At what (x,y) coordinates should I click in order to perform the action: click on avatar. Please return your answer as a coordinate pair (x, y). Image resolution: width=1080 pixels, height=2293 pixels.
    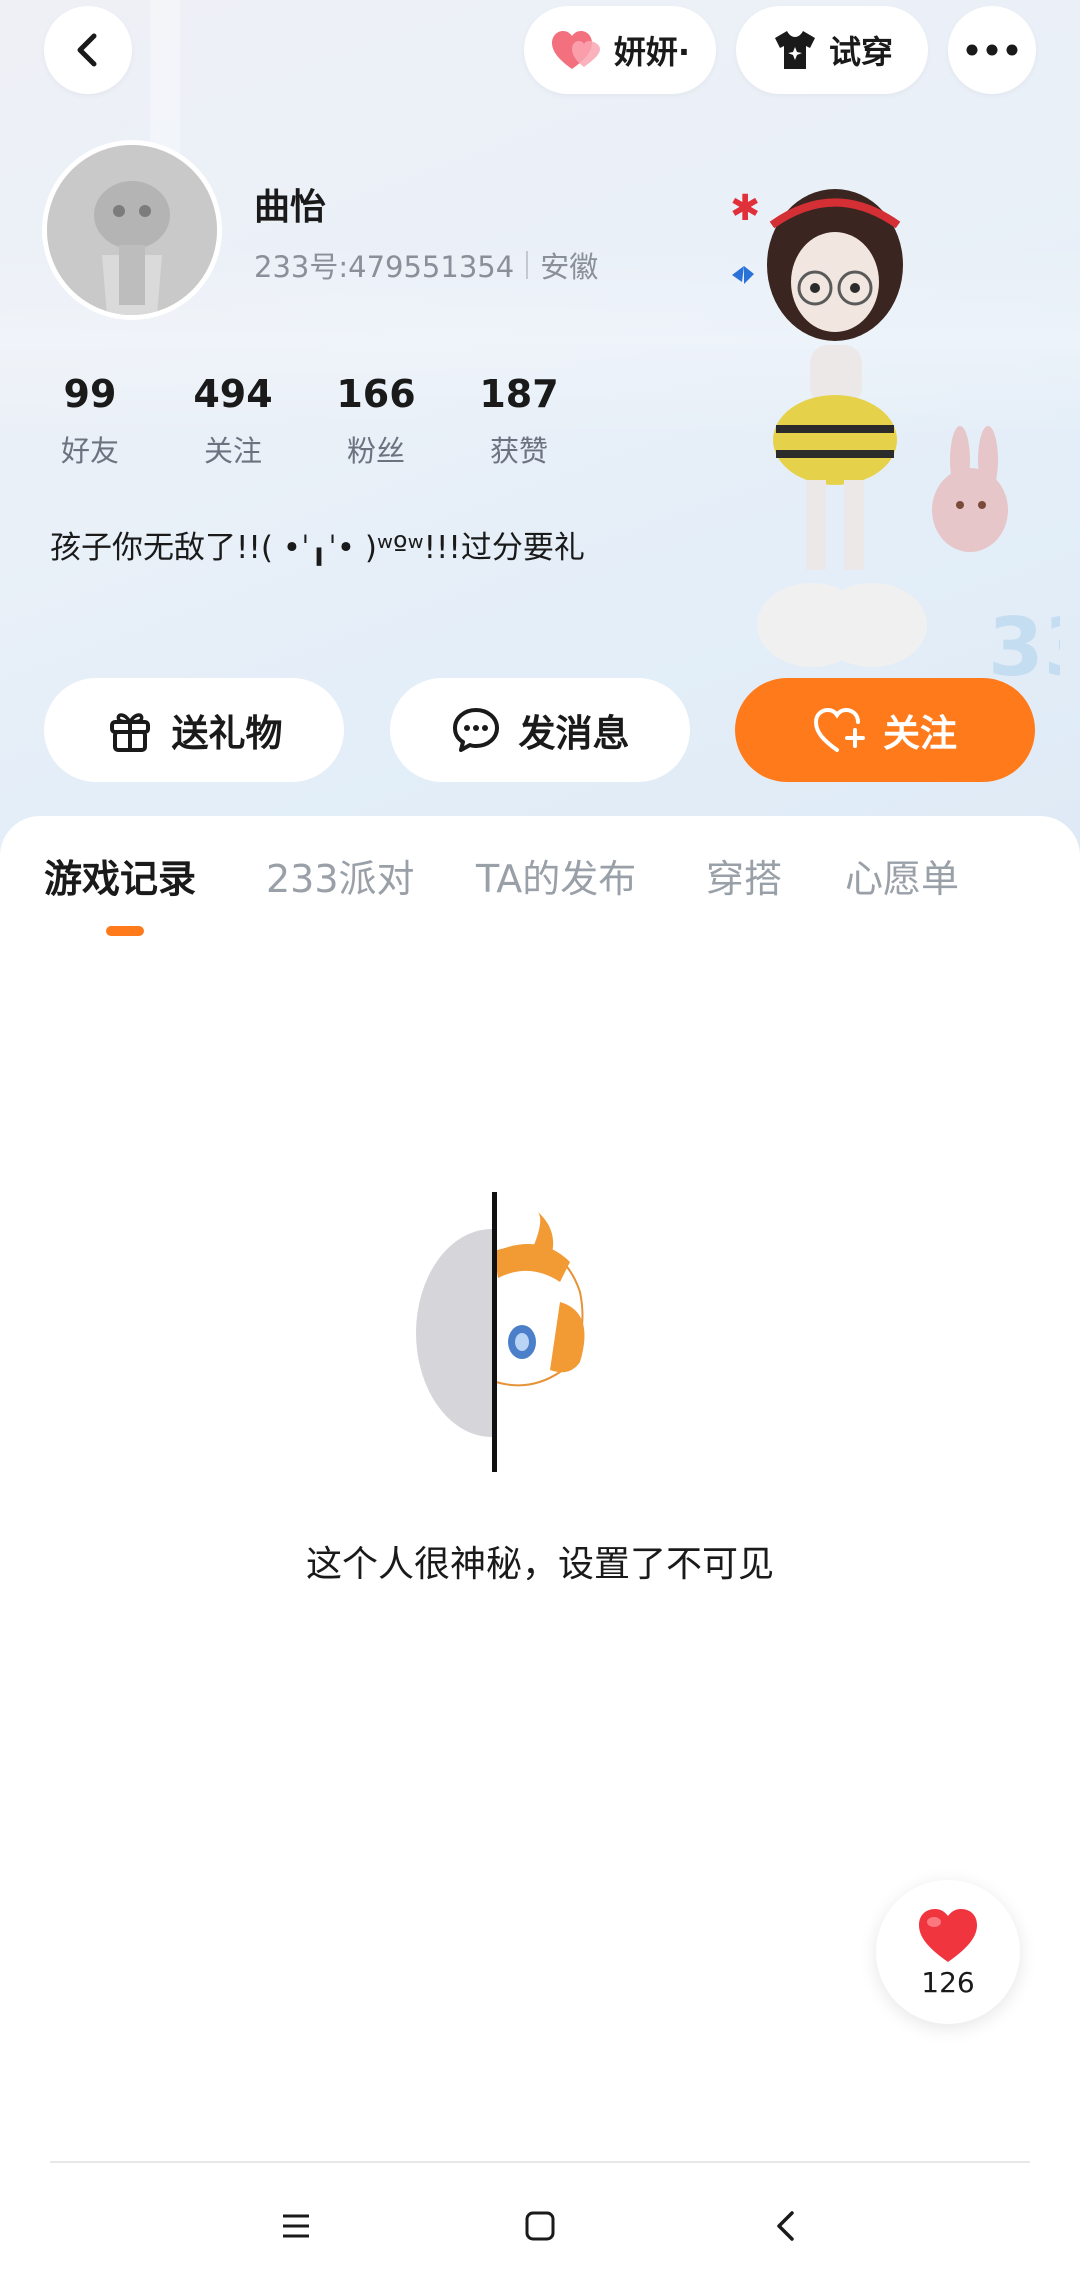
    Looking at the image, I should click on (132, 230).